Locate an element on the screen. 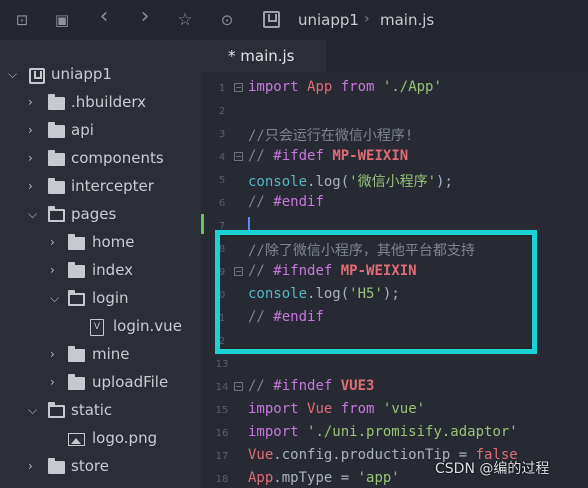  image-file-icon is located at coordinates (76, 439).